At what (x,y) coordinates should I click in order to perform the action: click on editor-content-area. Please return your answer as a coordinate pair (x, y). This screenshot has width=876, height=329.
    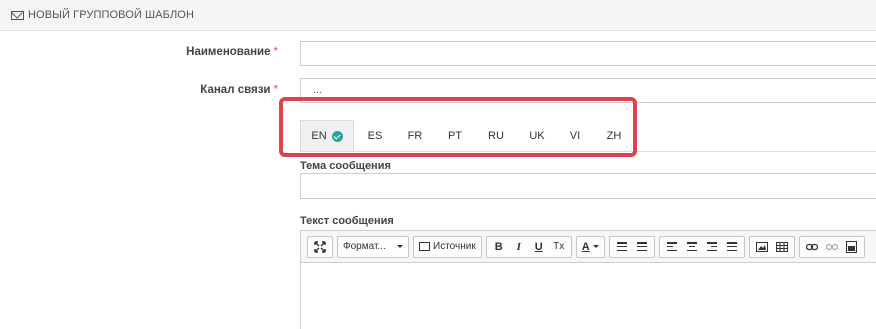
    Looking at the image, I should click on (588, 296).